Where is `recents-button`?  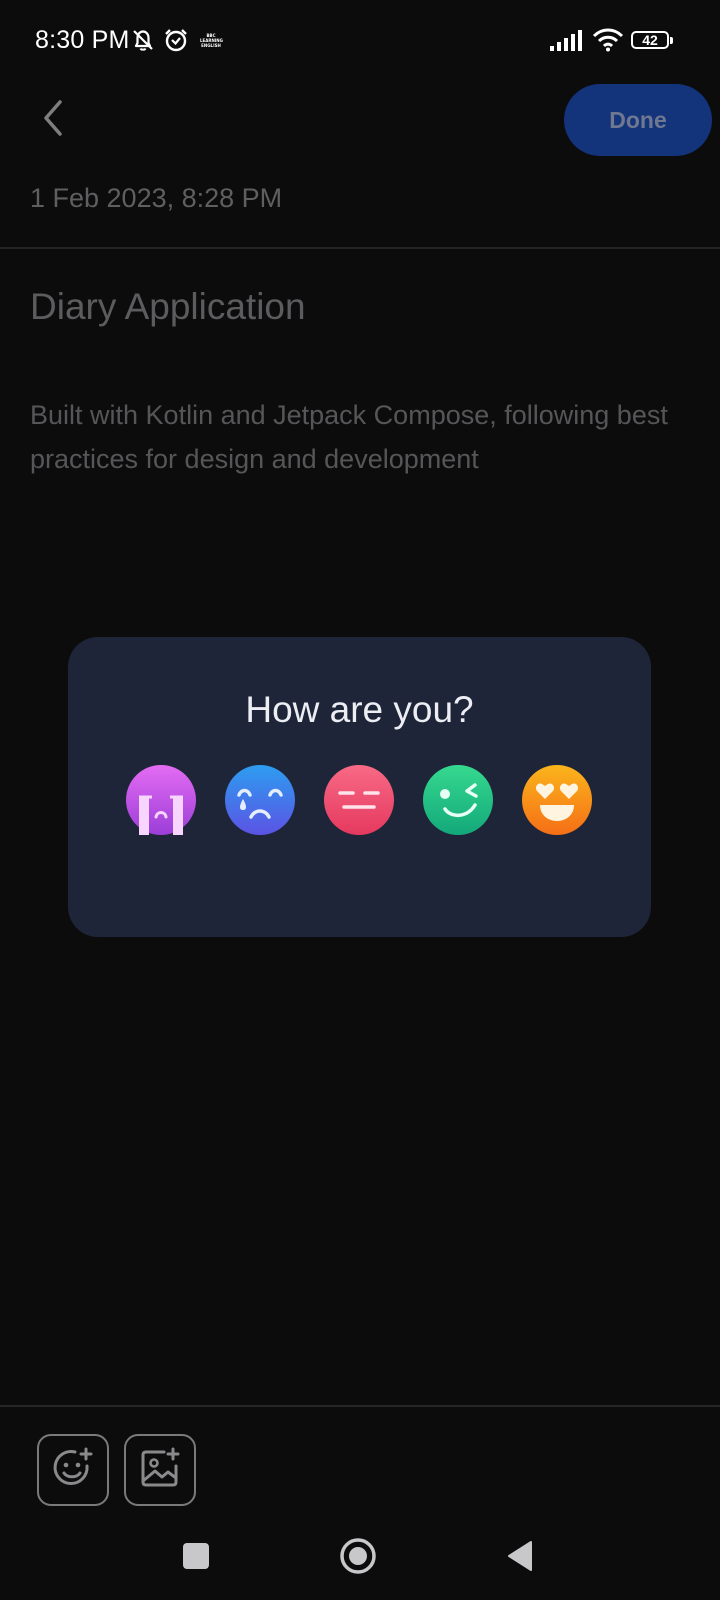 recents-button is located at coordinates (196, 1558).